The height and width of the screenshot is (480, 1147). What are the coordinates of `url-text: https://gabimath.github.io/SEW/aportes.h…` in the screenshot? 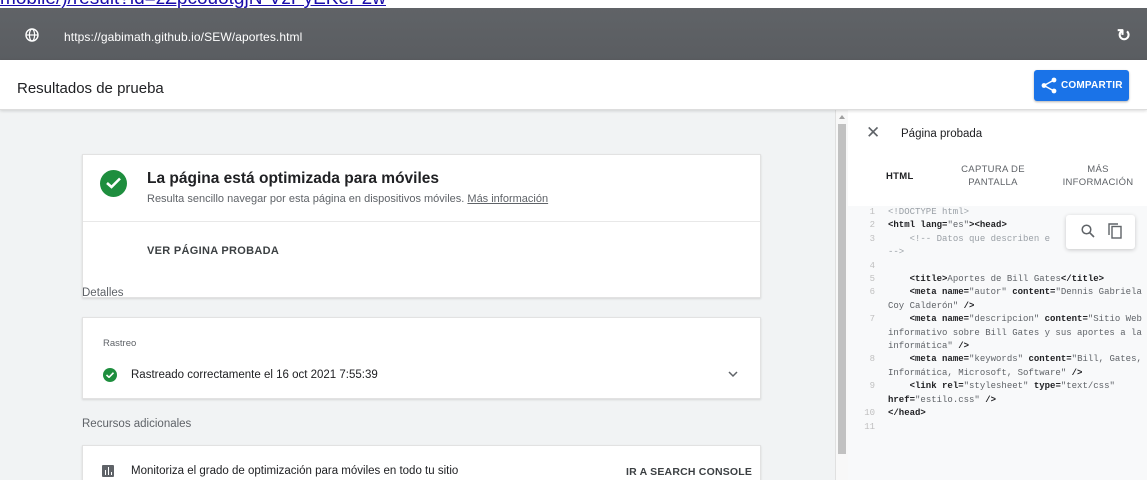 It's located at (183, 37).